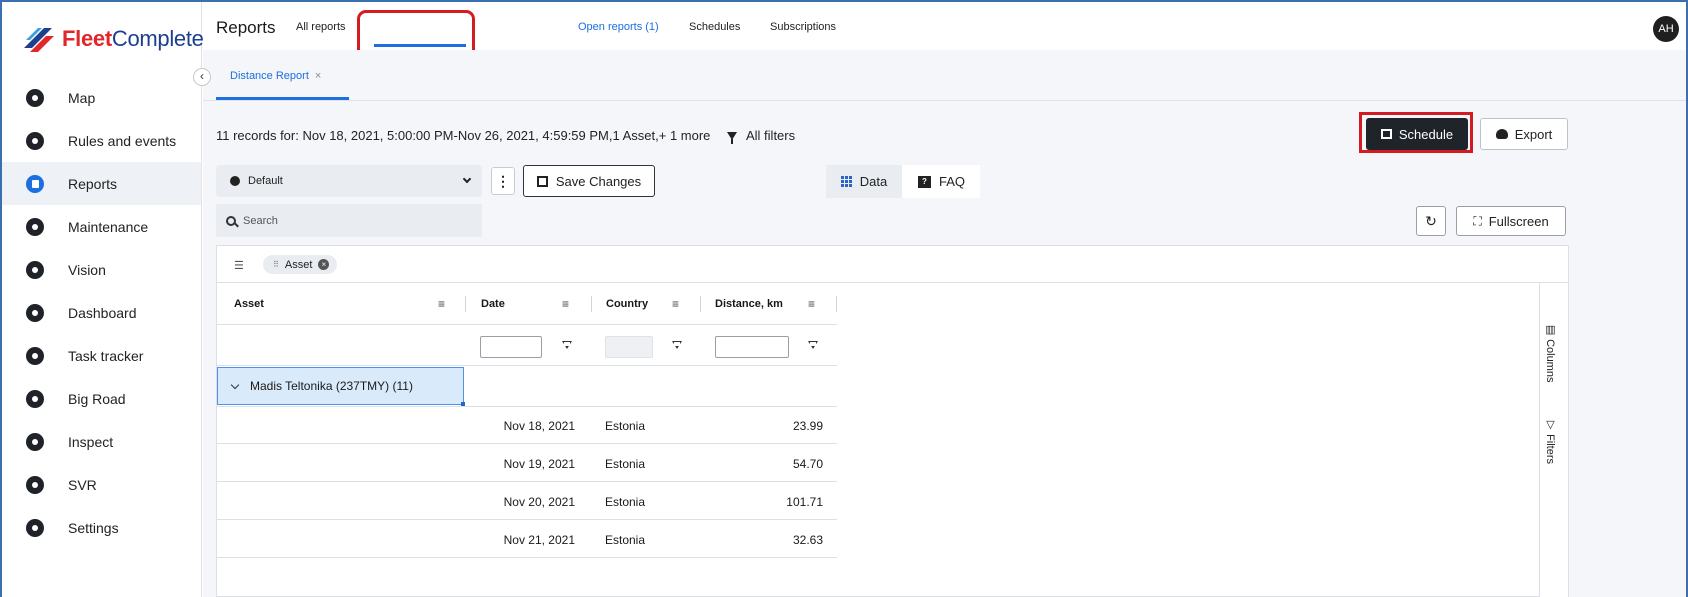 This screenshot has height=597, width=1688. Describe the element at coordinates (97, 398) in the screenshot. I see `sidebar-item-label: Big Road` at that location.